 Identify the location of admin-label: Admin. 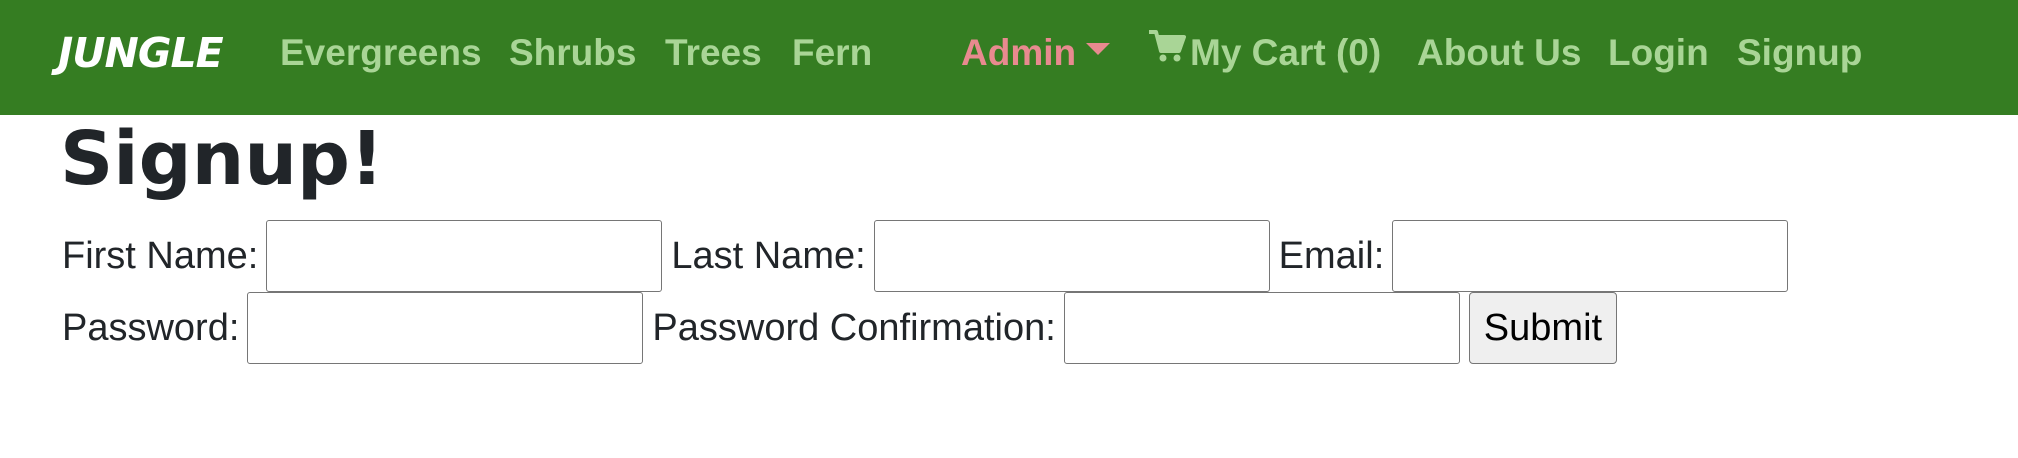
(1019, 52).